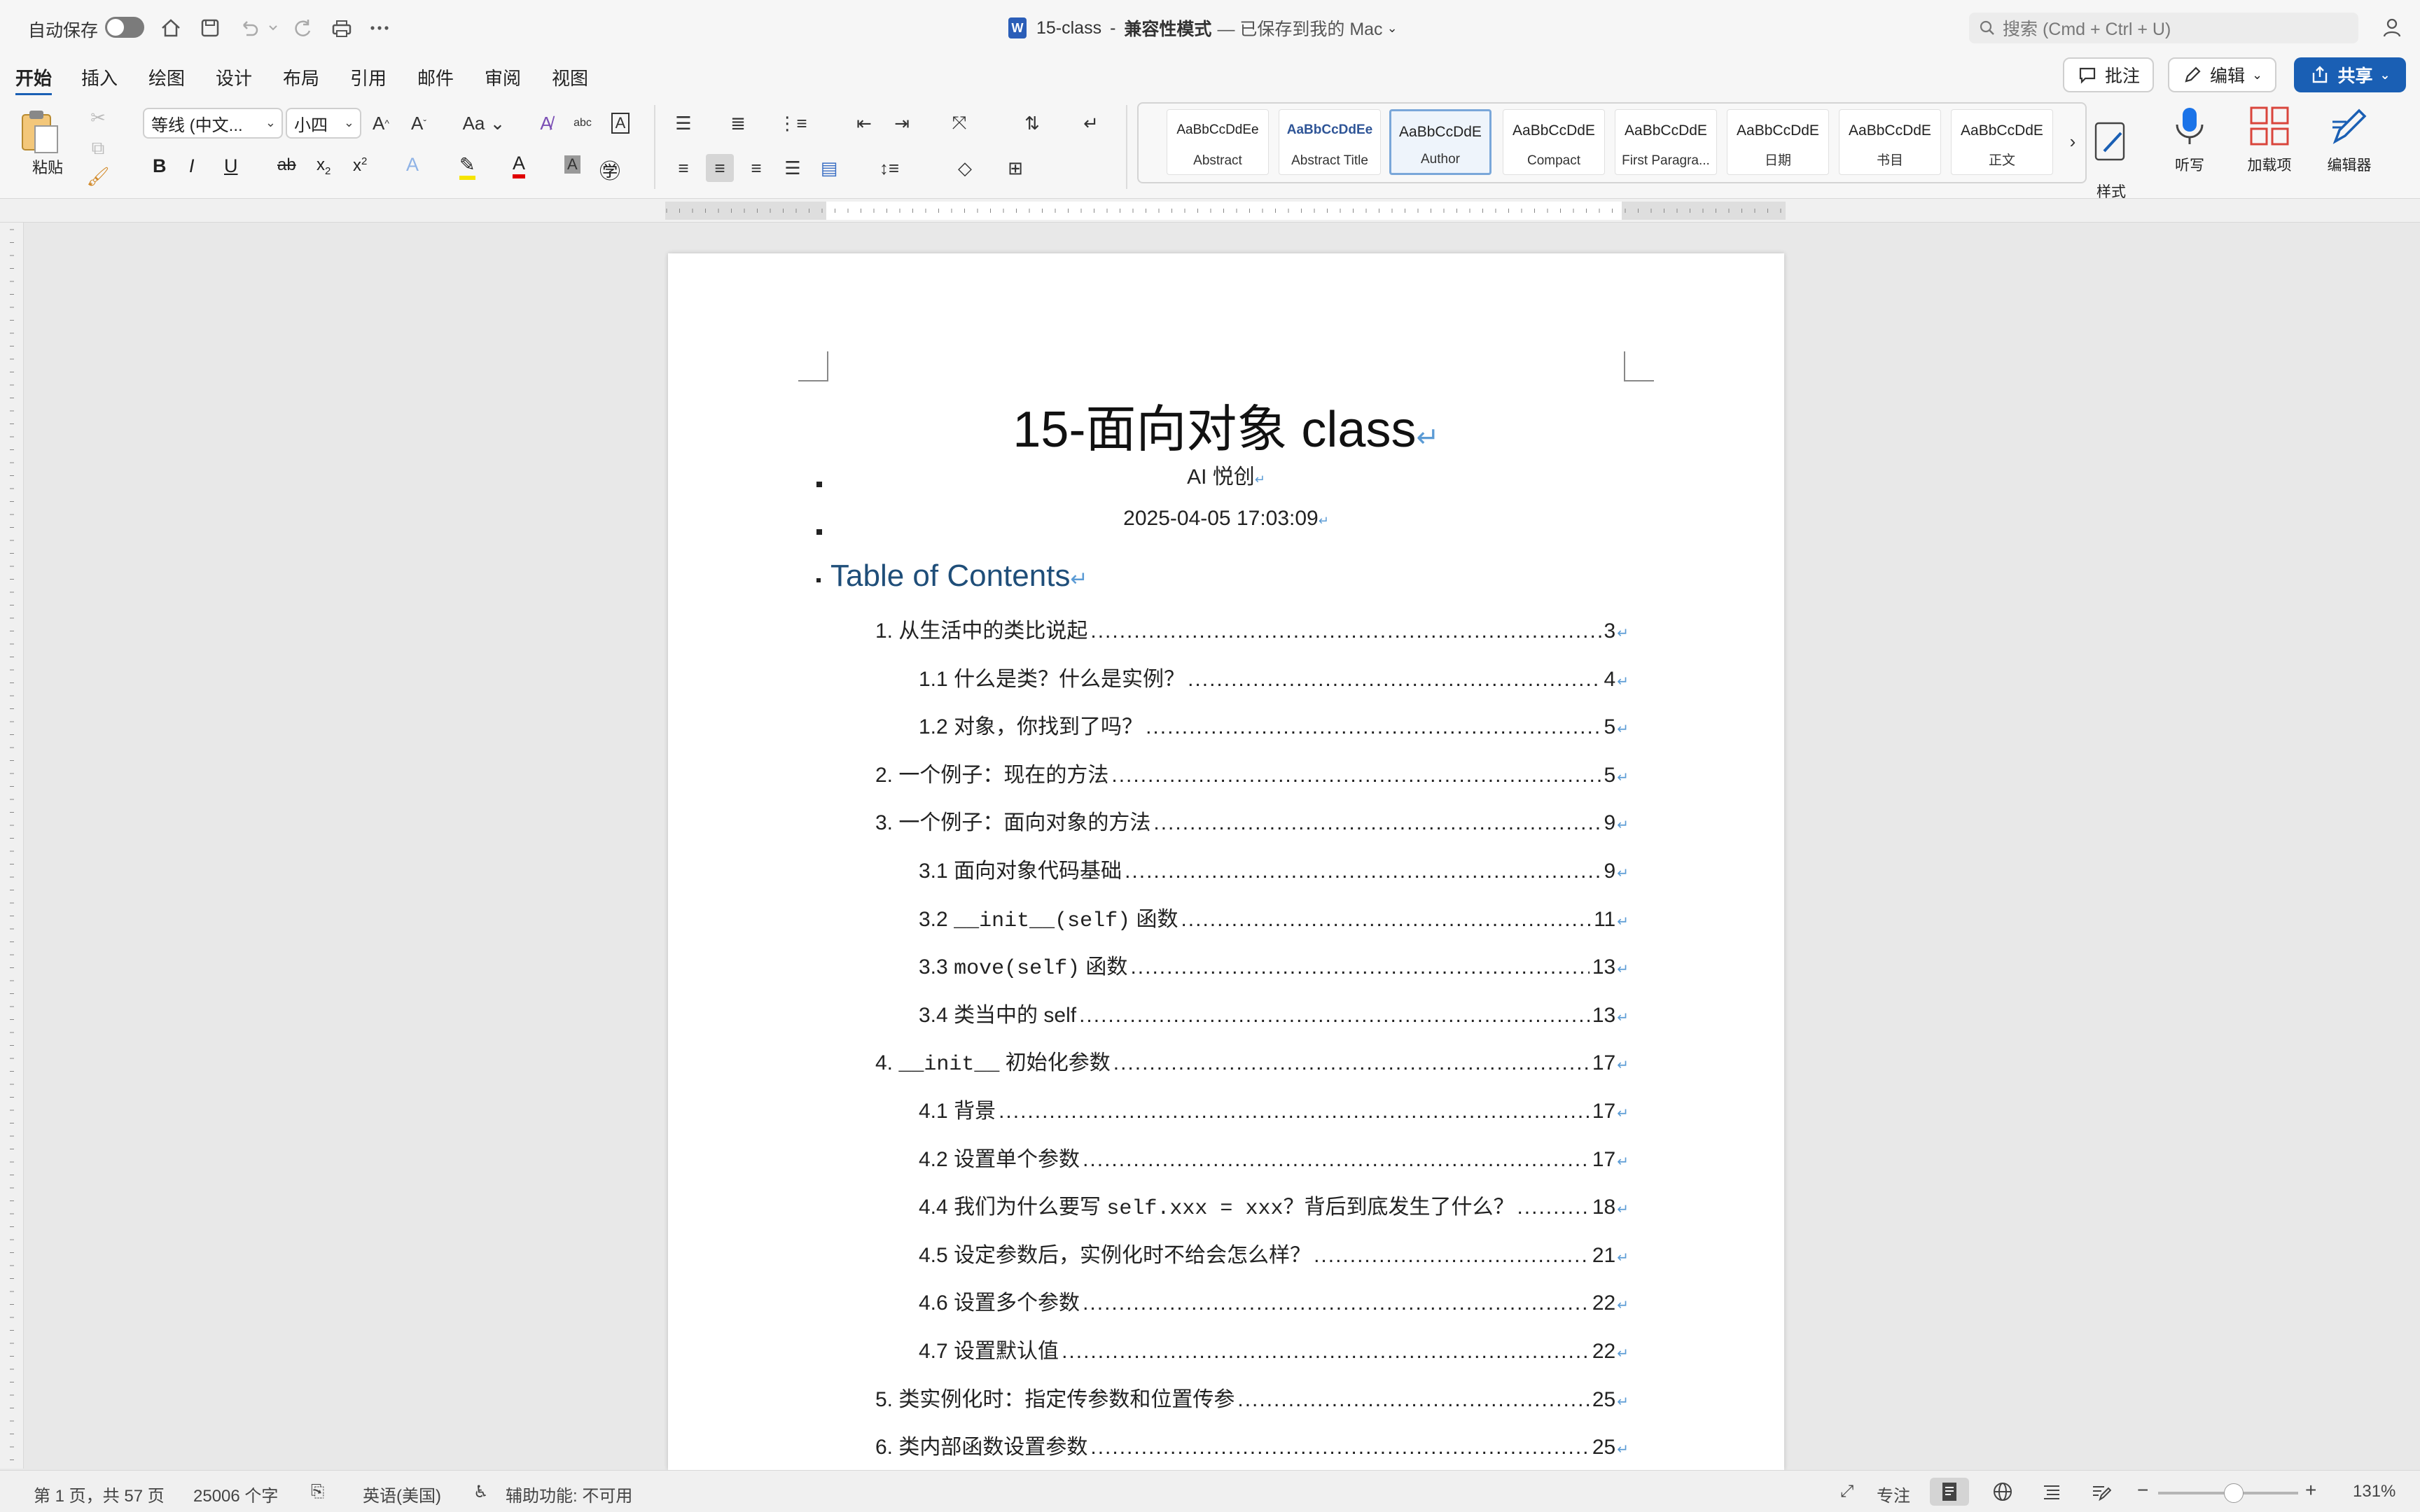 This screenshot has width=2420, height=1512. Describe the element at coordinates (435, 77) in the screenshot. I see `tab-mailings: 邮件` at that location.